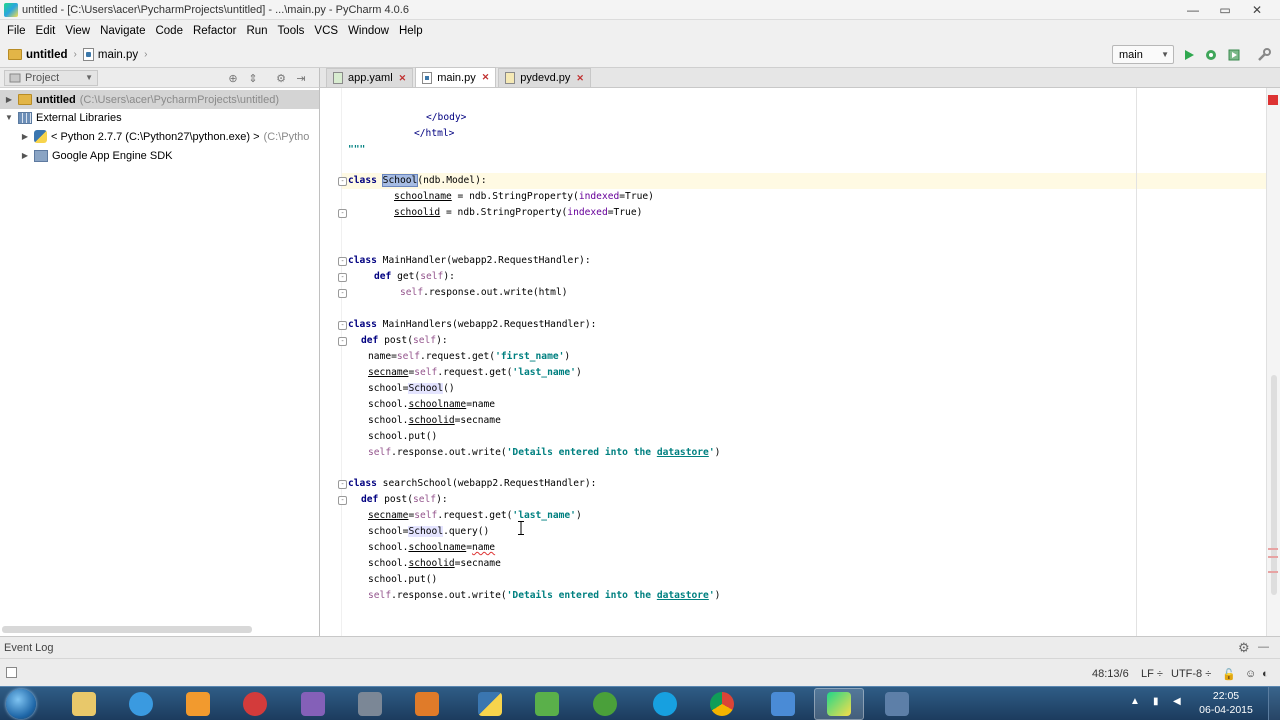 This screenshot has height=720, width=1280. What do you see at coordinates (1193, 10) in the screenshot?
I see `minimize-button: —` at bounding box center [1193, 10].